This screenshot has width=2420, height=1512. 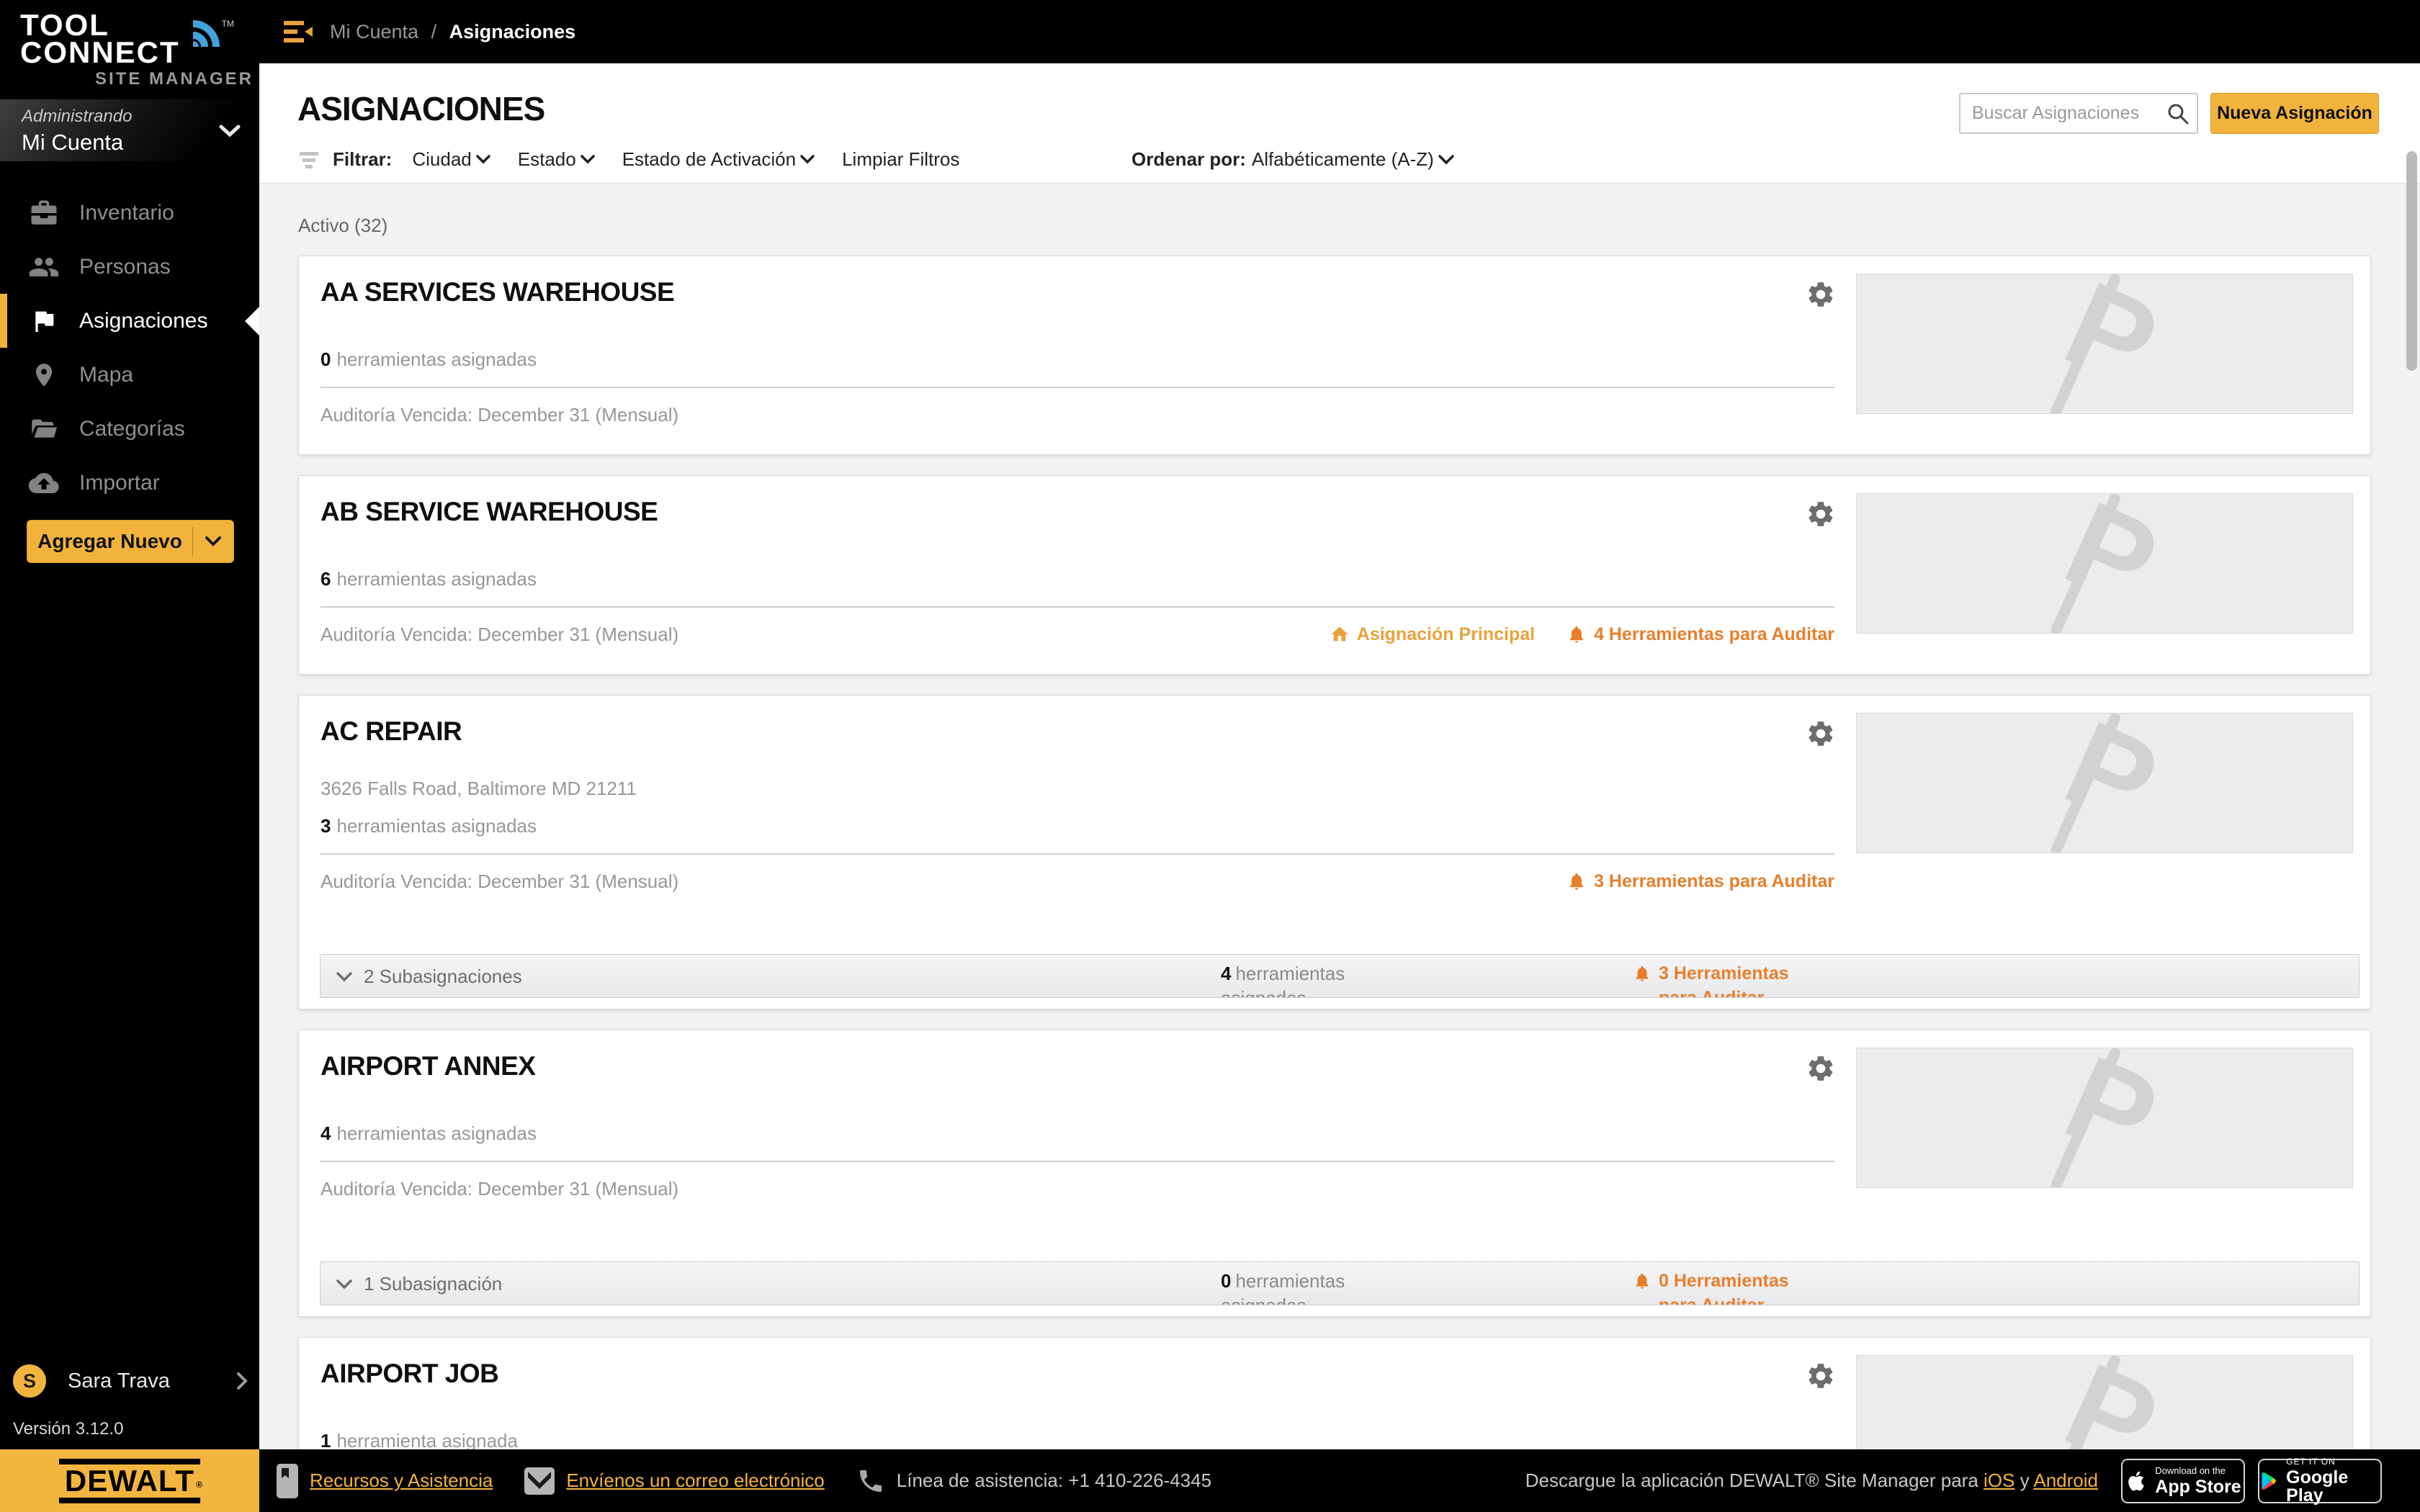 I want to click on collapse-sidebar-icon, so click(x=299, y=31).